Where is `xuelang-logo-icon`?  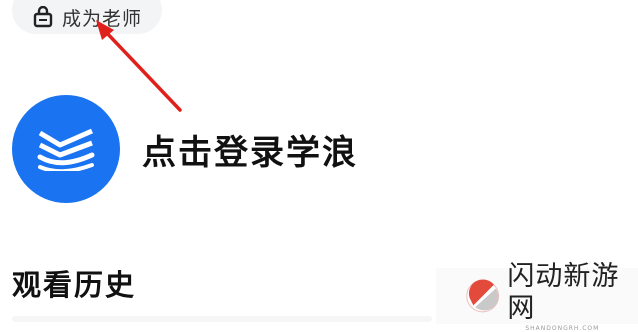 xuelang-logo-icon is located at coordinates (66, 149).